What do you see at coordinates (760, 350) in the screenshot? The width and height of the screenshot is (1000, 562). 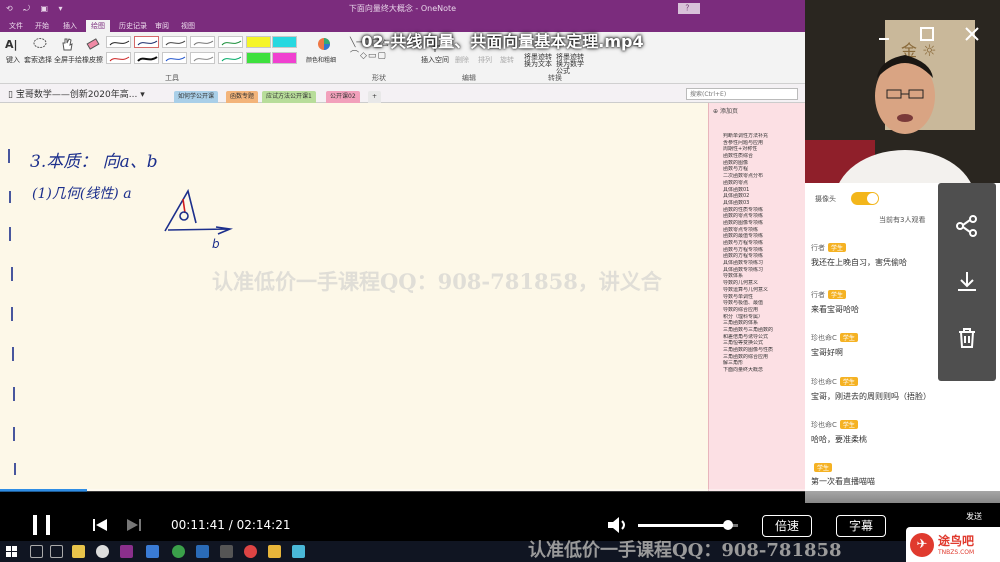 I see `page-list-item: 三角函数的图像与性质` at bounding box center [760, 350].